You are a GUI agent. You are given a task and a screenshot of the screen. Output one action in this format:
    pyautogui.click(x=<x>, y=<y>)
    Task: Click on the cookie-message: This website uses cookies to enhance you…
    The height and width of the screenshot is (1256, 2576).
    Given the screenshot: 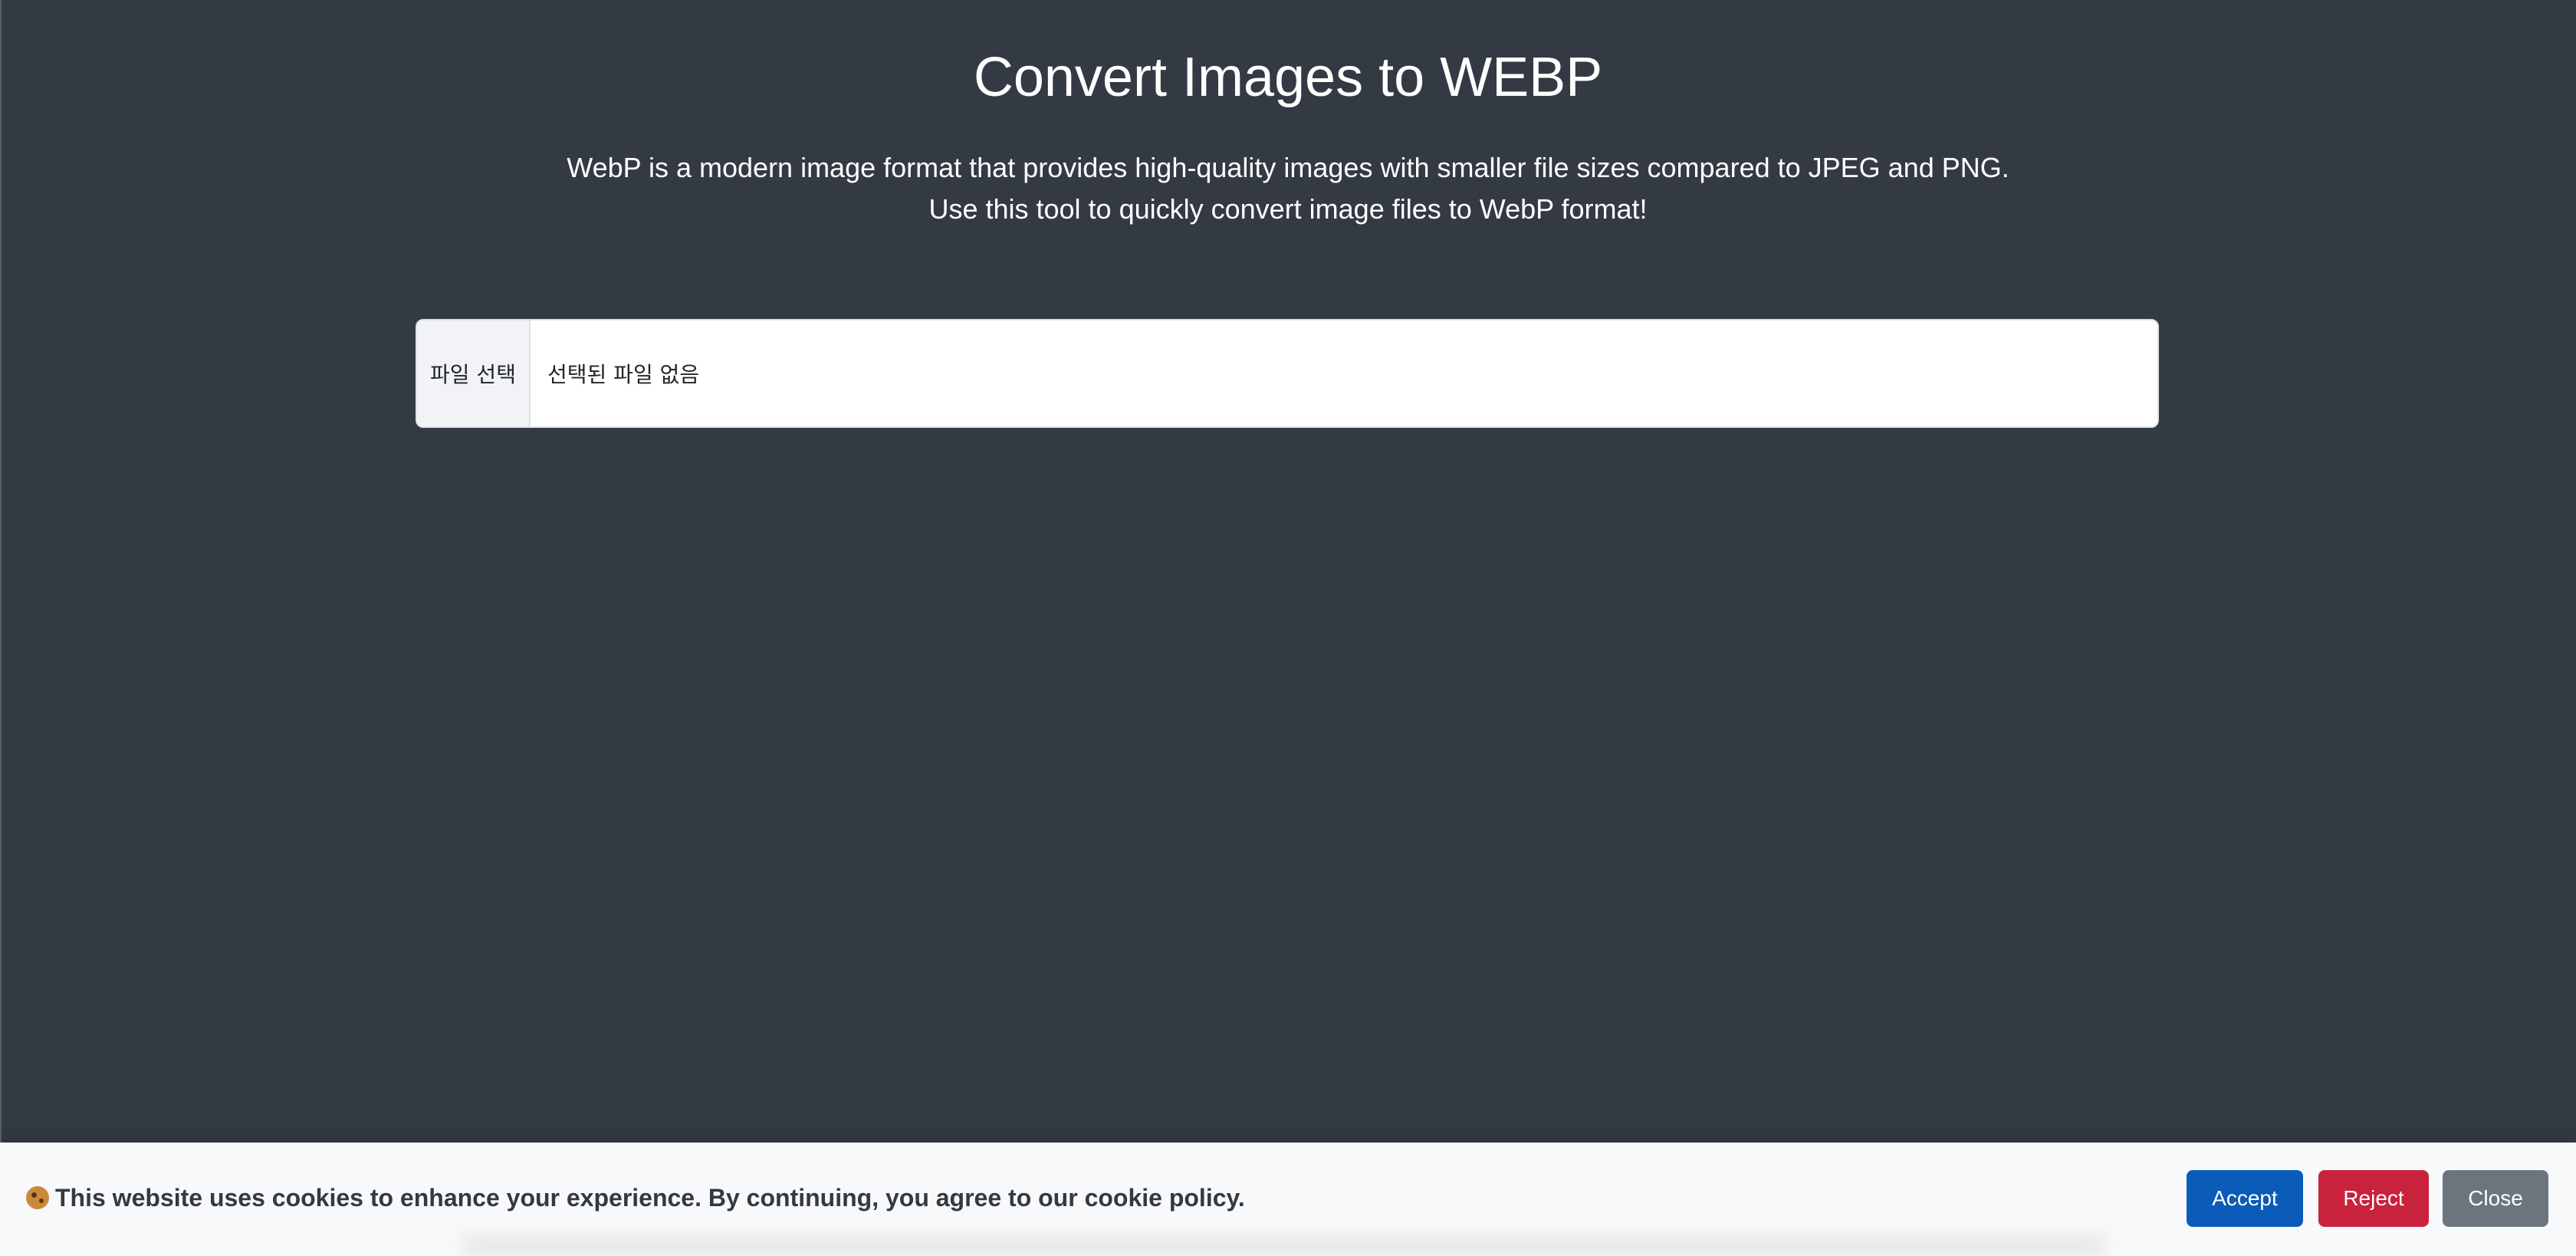 What is the action you would take?
    pyautogui.click(x=635, y=1198)
    